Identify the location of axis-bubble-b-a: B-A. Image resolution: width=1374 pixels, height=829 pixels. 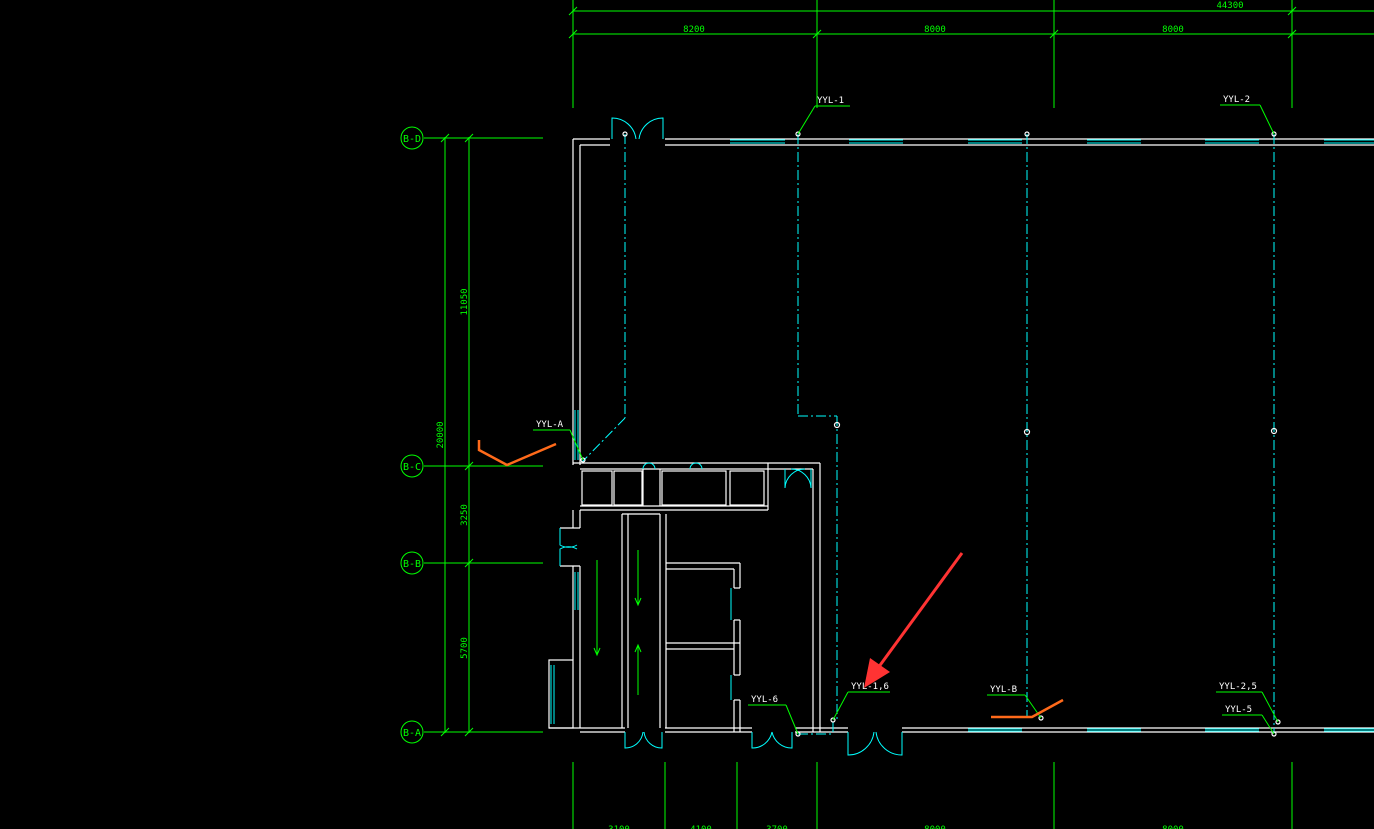
(412, 732).